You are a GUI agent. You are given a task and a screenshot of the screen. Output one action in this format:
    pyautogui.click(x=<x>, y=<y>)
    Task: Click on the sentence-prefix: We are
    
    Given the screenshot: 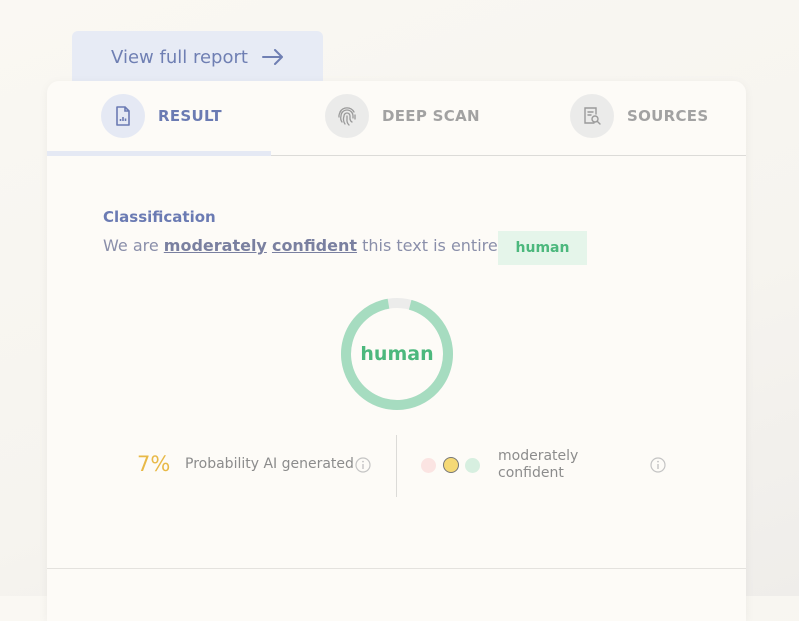 What is the action you would take?
    pyautogui.click(x=131, y=245)
    